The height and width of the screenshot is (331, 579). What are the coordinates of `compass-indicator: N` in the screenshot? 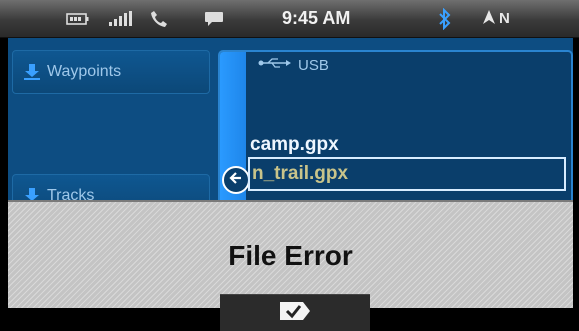 It's located at (496, 18).